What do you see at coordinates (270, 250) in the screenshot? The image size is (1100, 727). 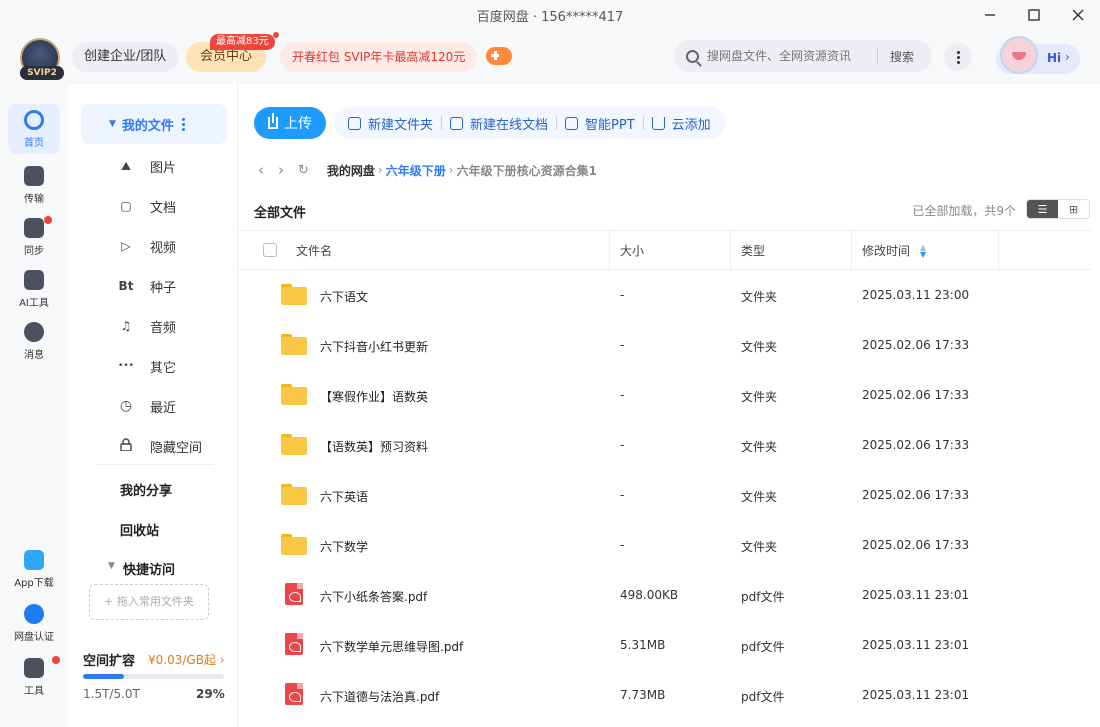 I see `select-all-checkbox` at bounding box center [270, 250].